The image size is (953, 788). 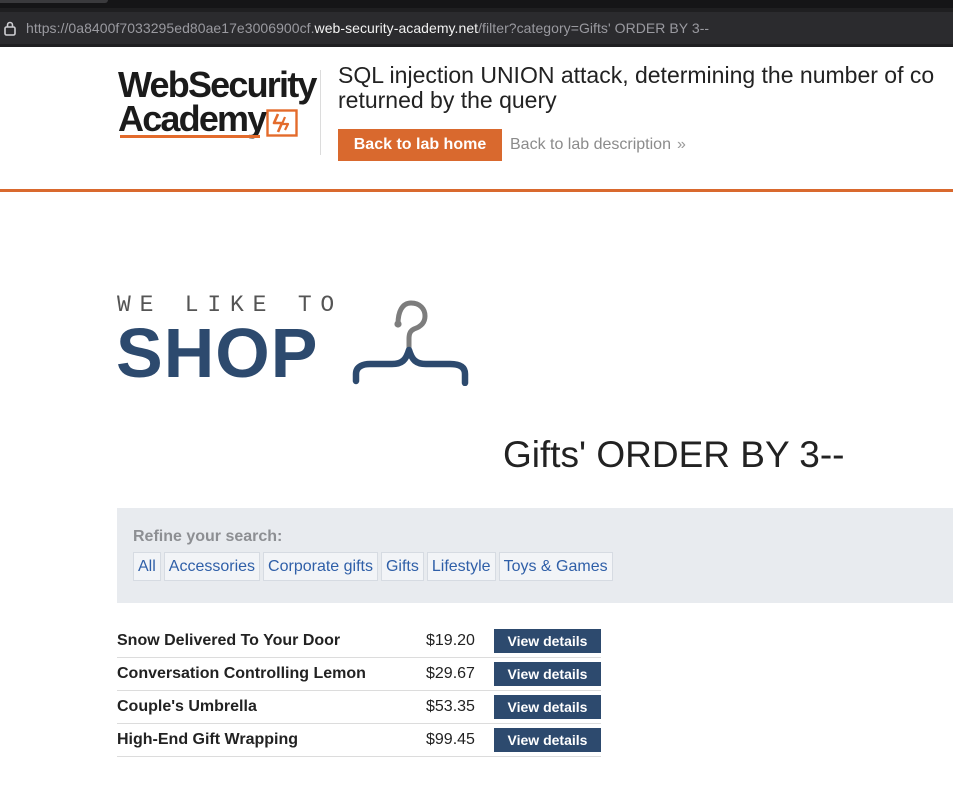 What do you see at coordinates (420, 145) in the screenshot?
I see `back-to-lab-home-button: Back to lab home` at bounding box center [420, 145].